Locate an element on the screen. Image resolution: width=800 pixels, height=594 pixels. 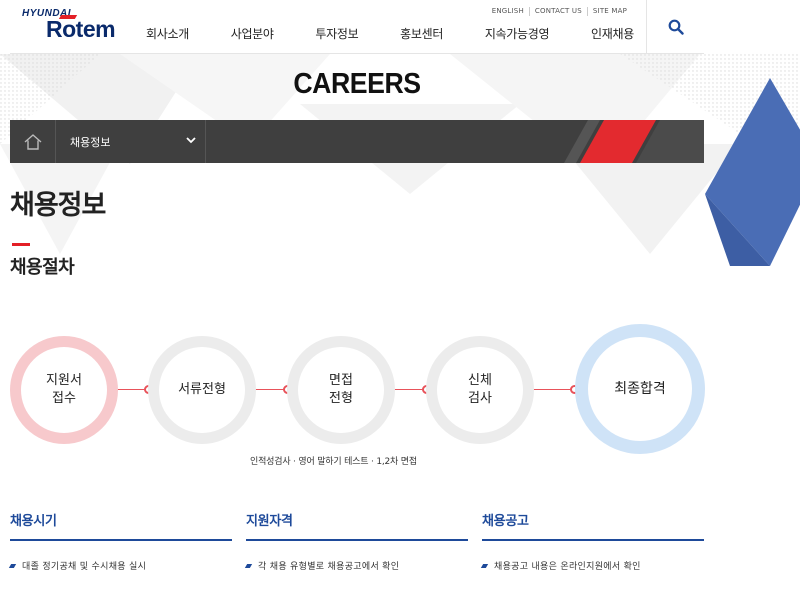
info-column-title: 채용시기 is located at coordinates (121, 525).